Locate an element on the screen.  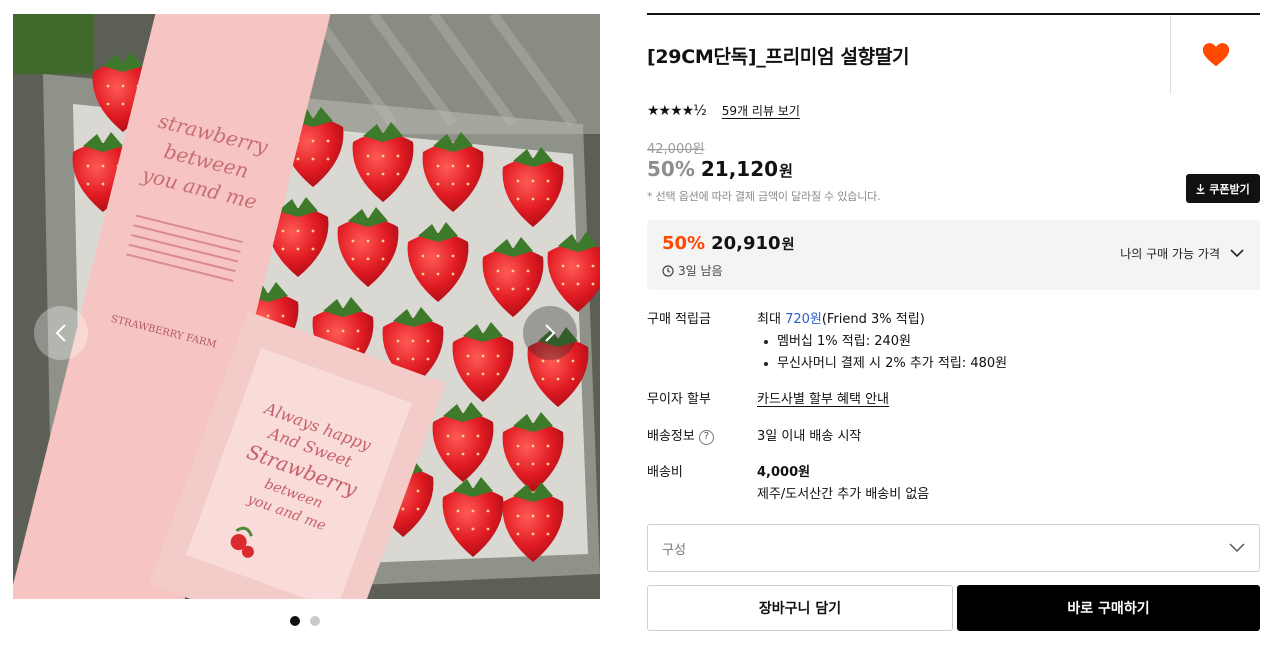
gallery-next-button is located at coordinates (550, 333).